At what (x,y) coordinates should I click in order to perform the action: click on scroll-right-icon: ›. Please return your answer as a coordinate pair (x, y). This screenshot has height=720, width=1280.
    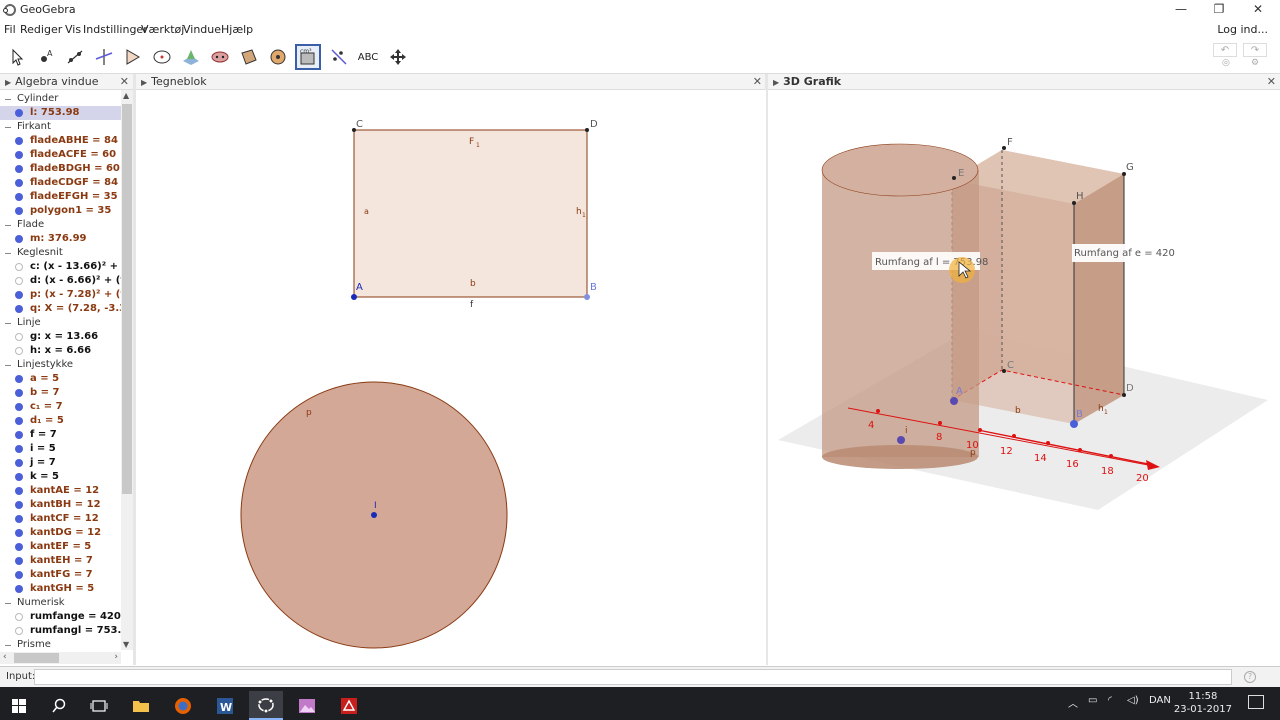
    Looking at the image, I should click on (116, 657).